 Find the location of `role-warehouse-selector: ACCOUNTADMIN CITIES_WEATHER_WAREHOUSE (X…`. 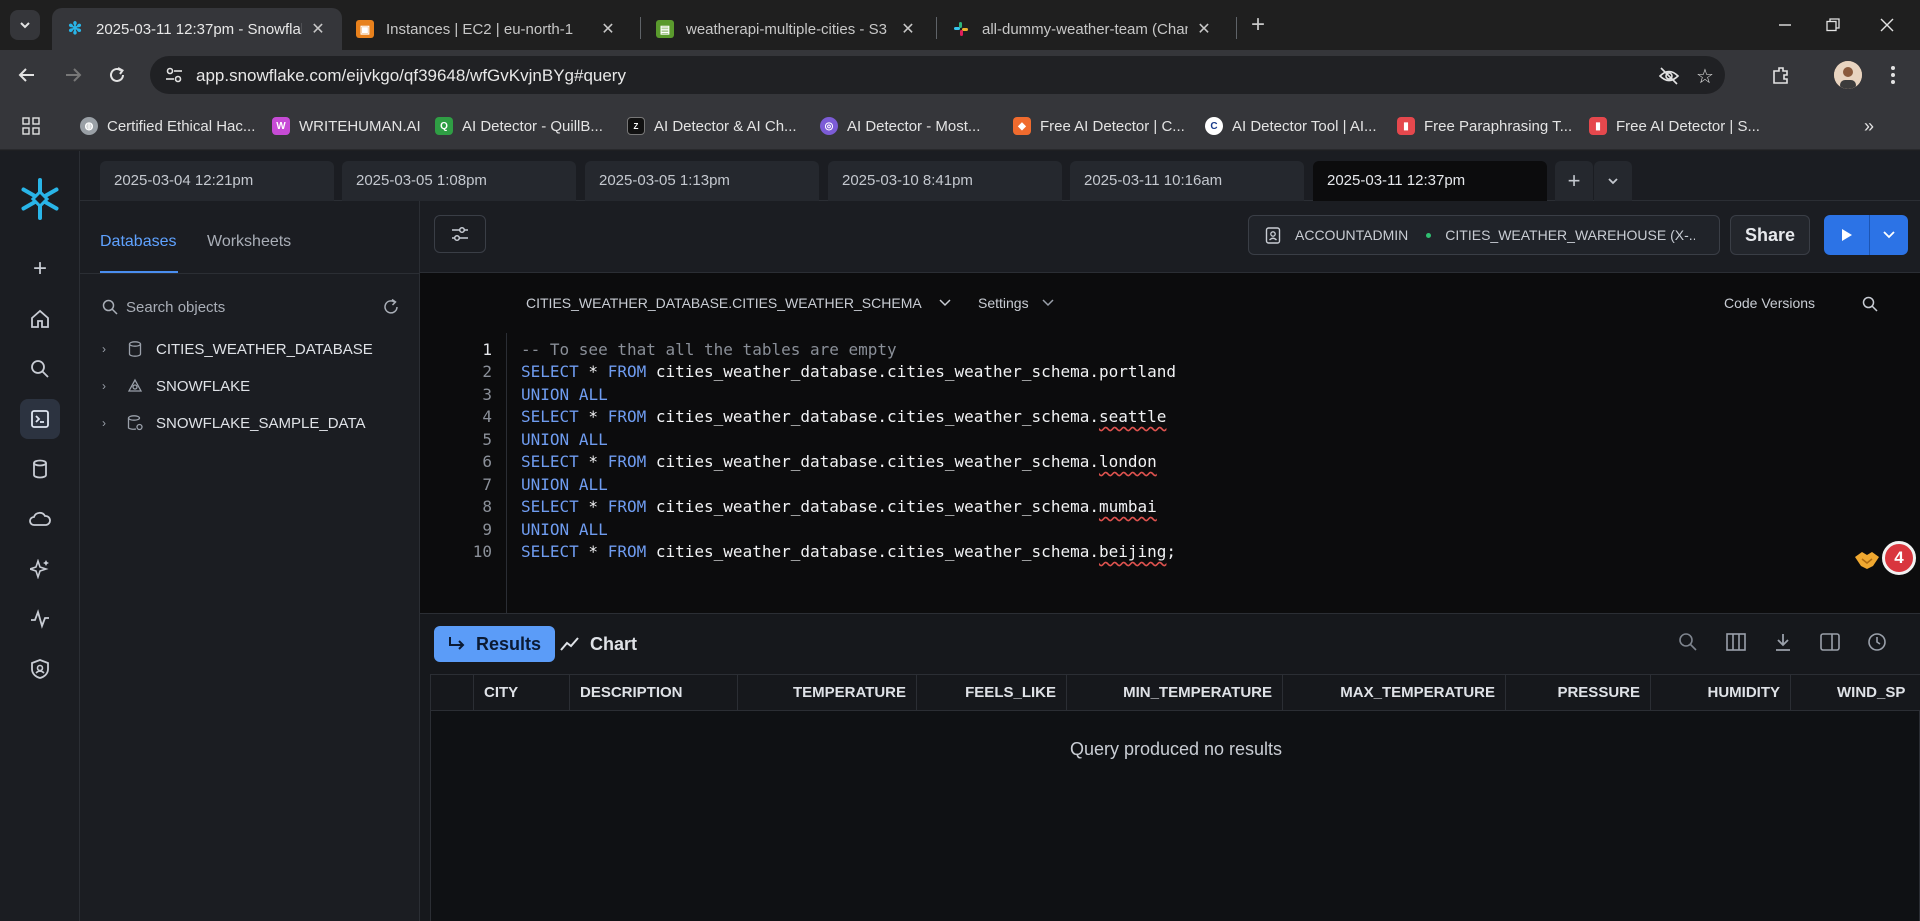

role-warehouse-selector: ACCOUNTADMIN CITIES_WEATHER_WAREHOUSE (X… is located at coordinates (1484, 235).